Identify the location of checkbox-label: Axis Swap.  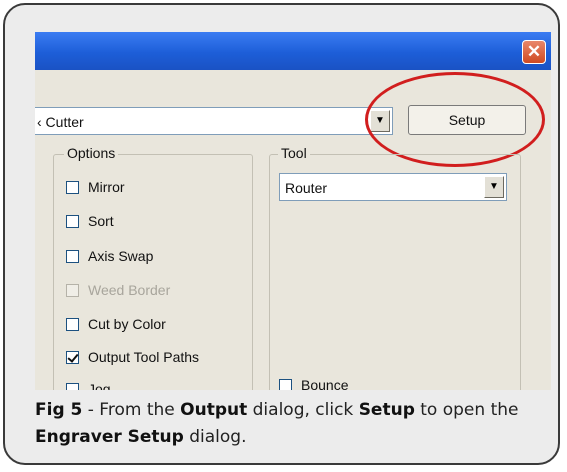
(121, 256).